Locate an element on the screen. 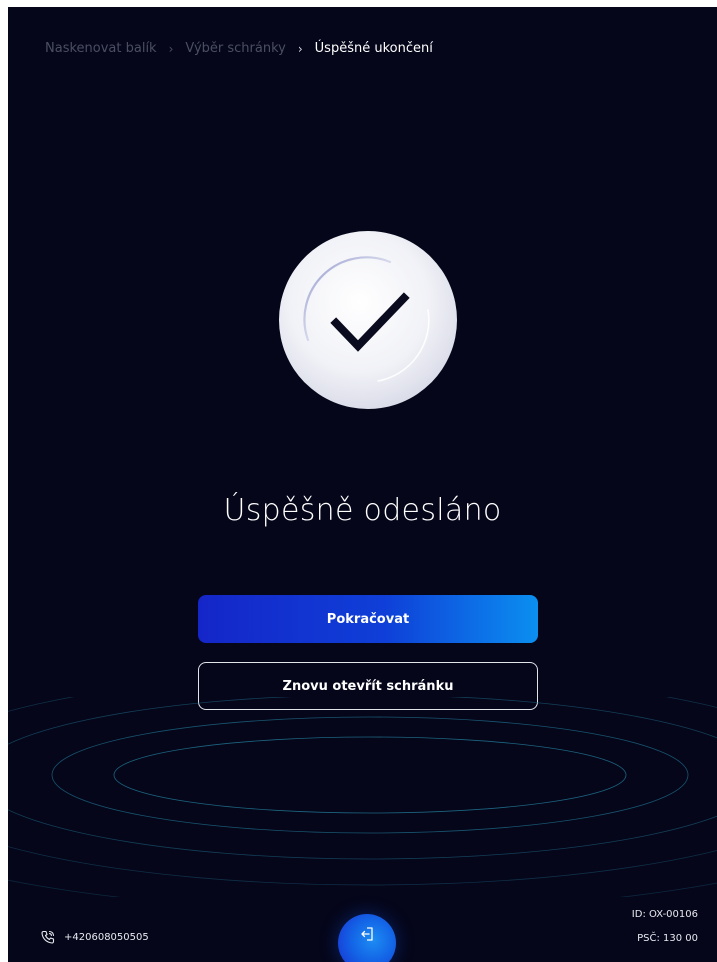  breadcrumb-step-scan: Naskenovat balík is located at coordinates (101, 48).